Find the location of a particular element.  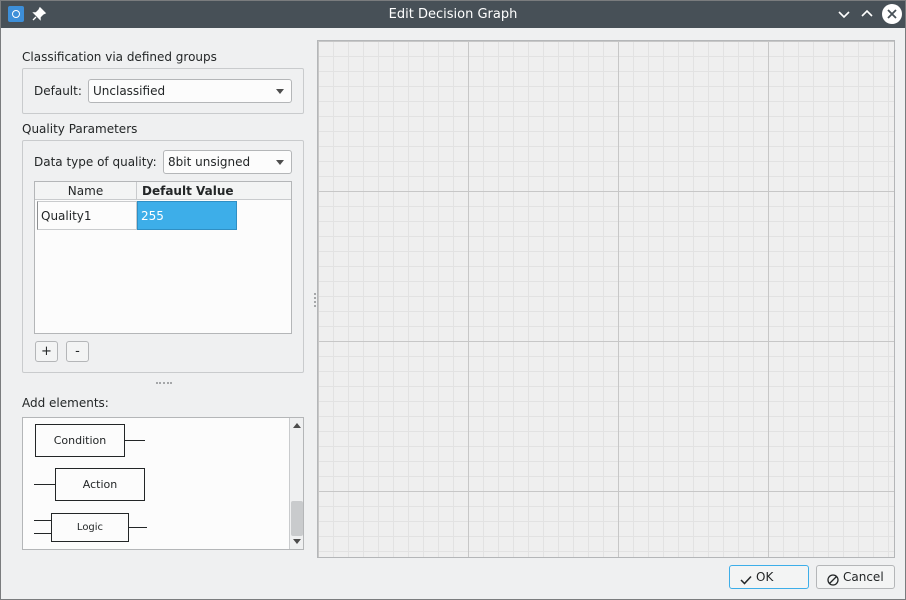

datatype-label: Data type of quality: is located at coordinates (95, 162).